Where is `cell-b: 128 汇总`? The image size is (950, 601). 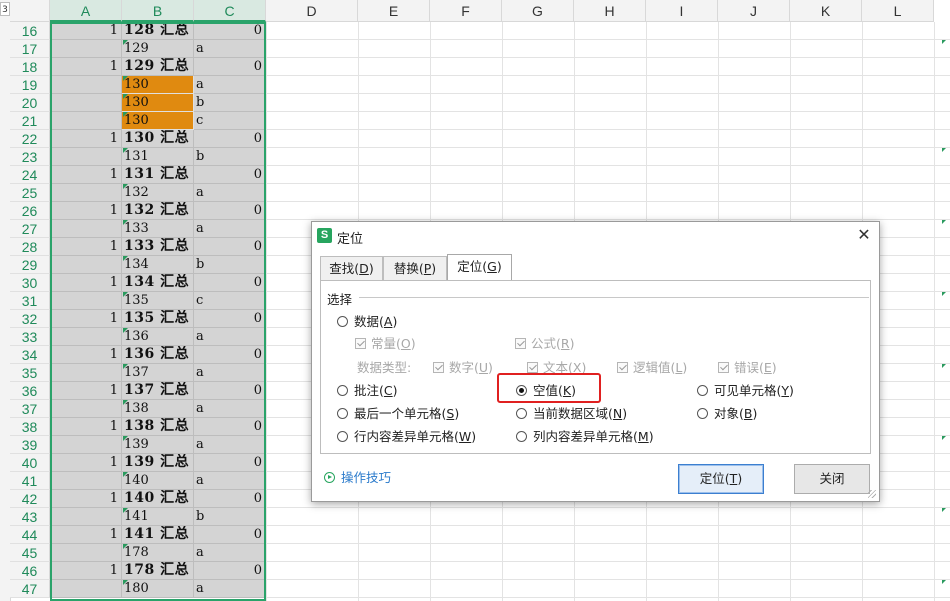 cell-b: 128 汇总 is located at coordinates (158, 31).